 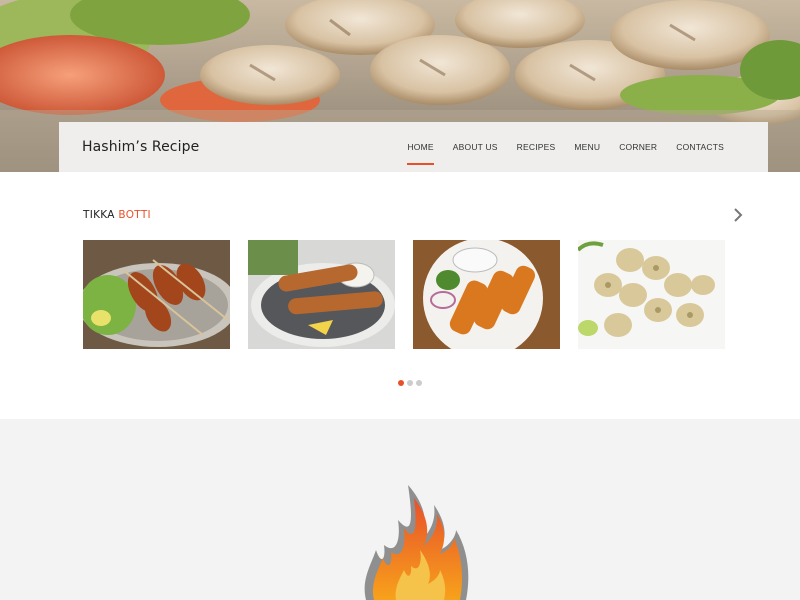 What do you see at coordinates (536, 147) in the screenshot?
I see `nav-recipes: RECIPES` at bounding box center [536, 147].